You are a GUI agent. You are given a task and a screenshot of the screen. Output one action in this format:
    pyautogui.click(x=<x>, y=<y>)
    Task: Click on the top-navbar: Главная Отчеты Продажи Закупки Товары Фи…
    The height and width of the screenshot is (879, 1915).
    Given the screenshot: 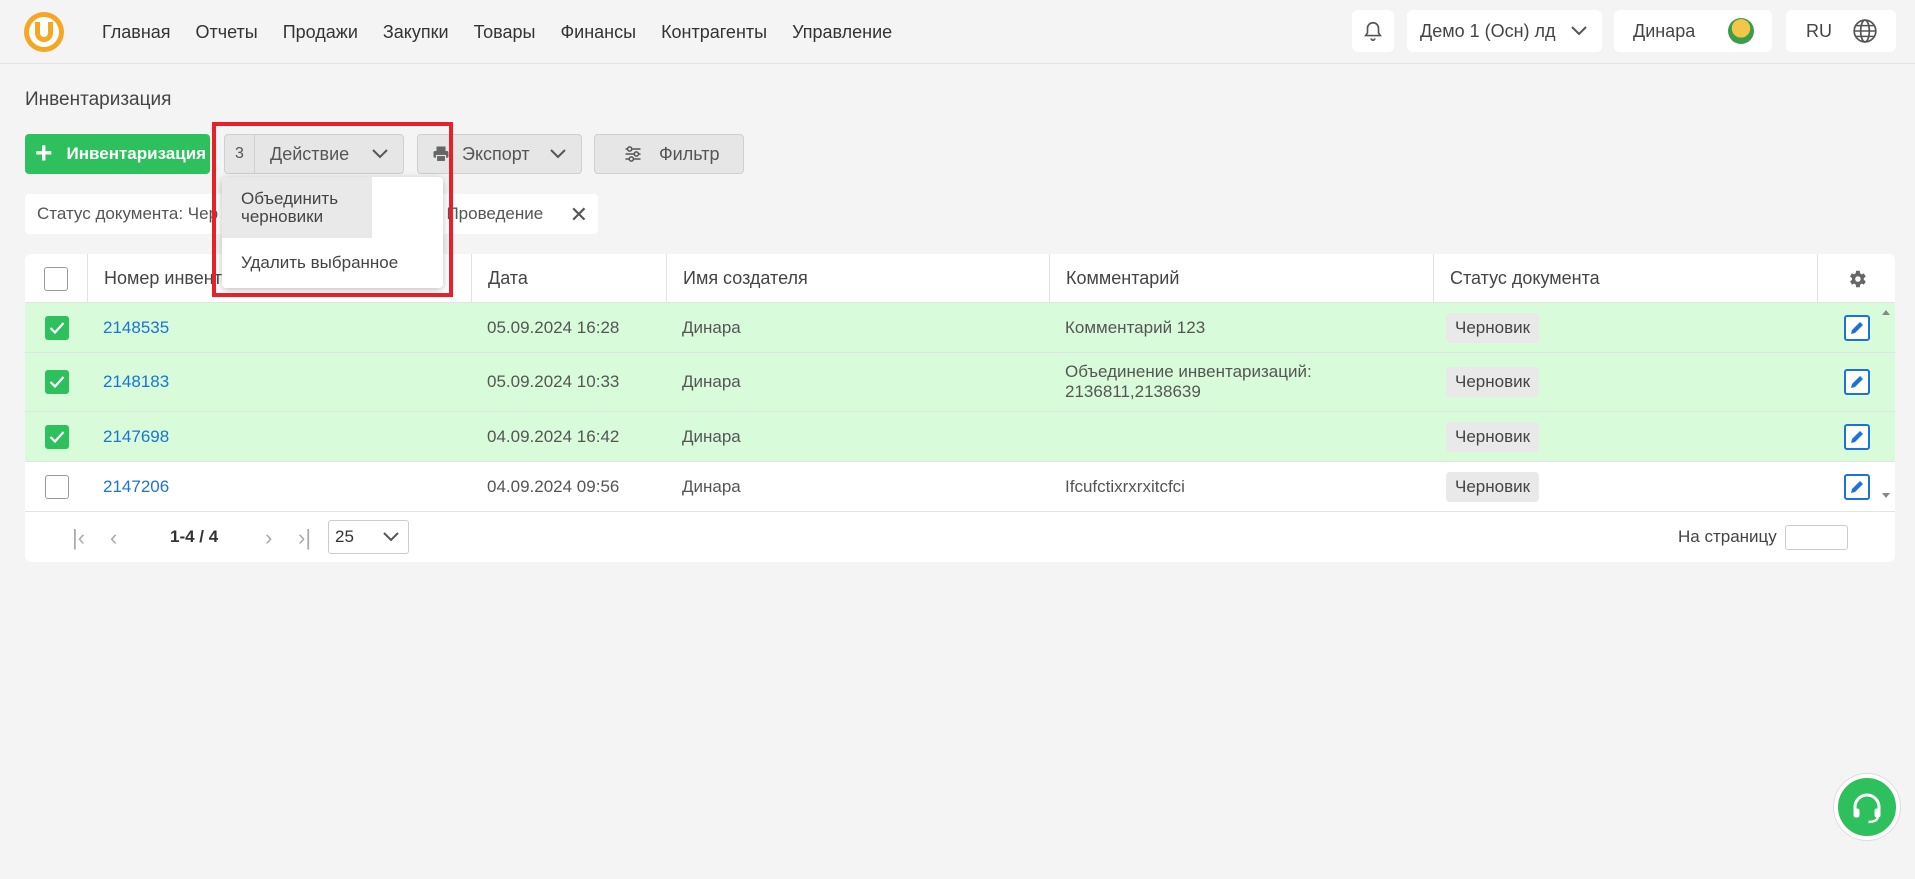 What is the action you would take?
    pyautogui.click(x=957, y=32)
    